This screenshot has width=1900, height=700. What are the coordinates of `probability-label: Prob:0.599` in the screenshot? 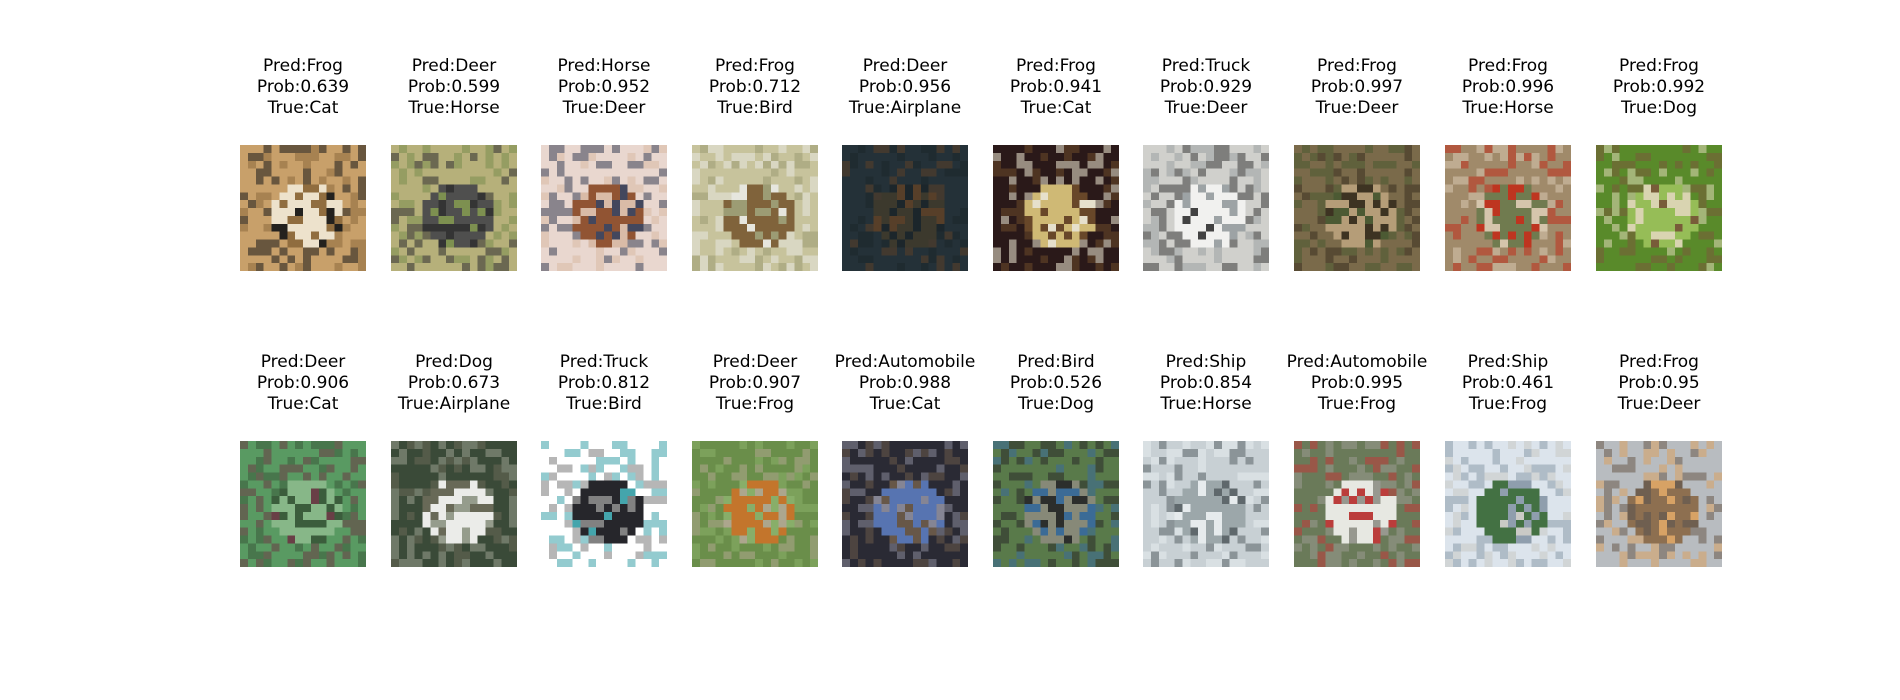 It's located at (454, 87).